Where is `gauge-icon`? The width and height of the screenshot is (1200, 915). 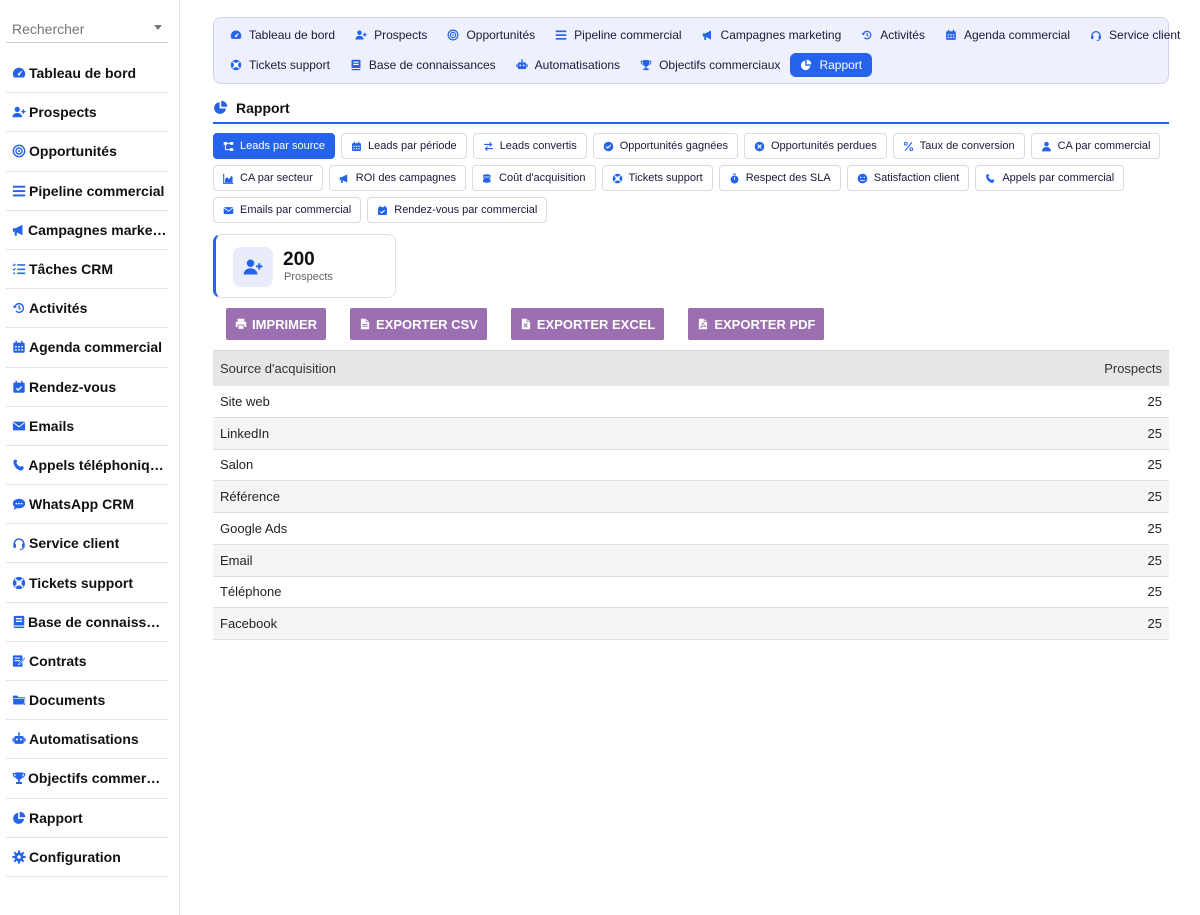
gauge-icon is located at coordinates (19, 73).